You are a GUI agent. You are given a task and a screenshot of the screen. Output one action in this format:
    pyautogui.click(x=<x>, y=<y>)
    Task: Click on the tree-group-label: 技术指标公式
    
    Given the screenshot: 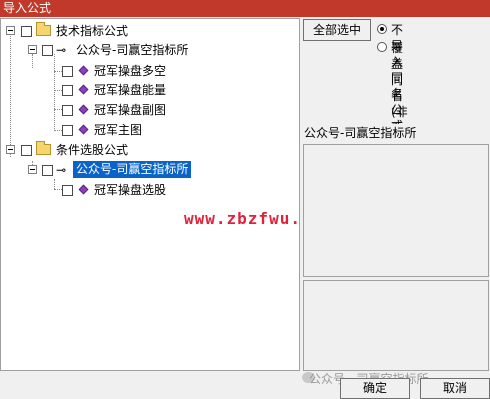 What is the action you would take?
    pyautogui.click(x=92, y=31)
    